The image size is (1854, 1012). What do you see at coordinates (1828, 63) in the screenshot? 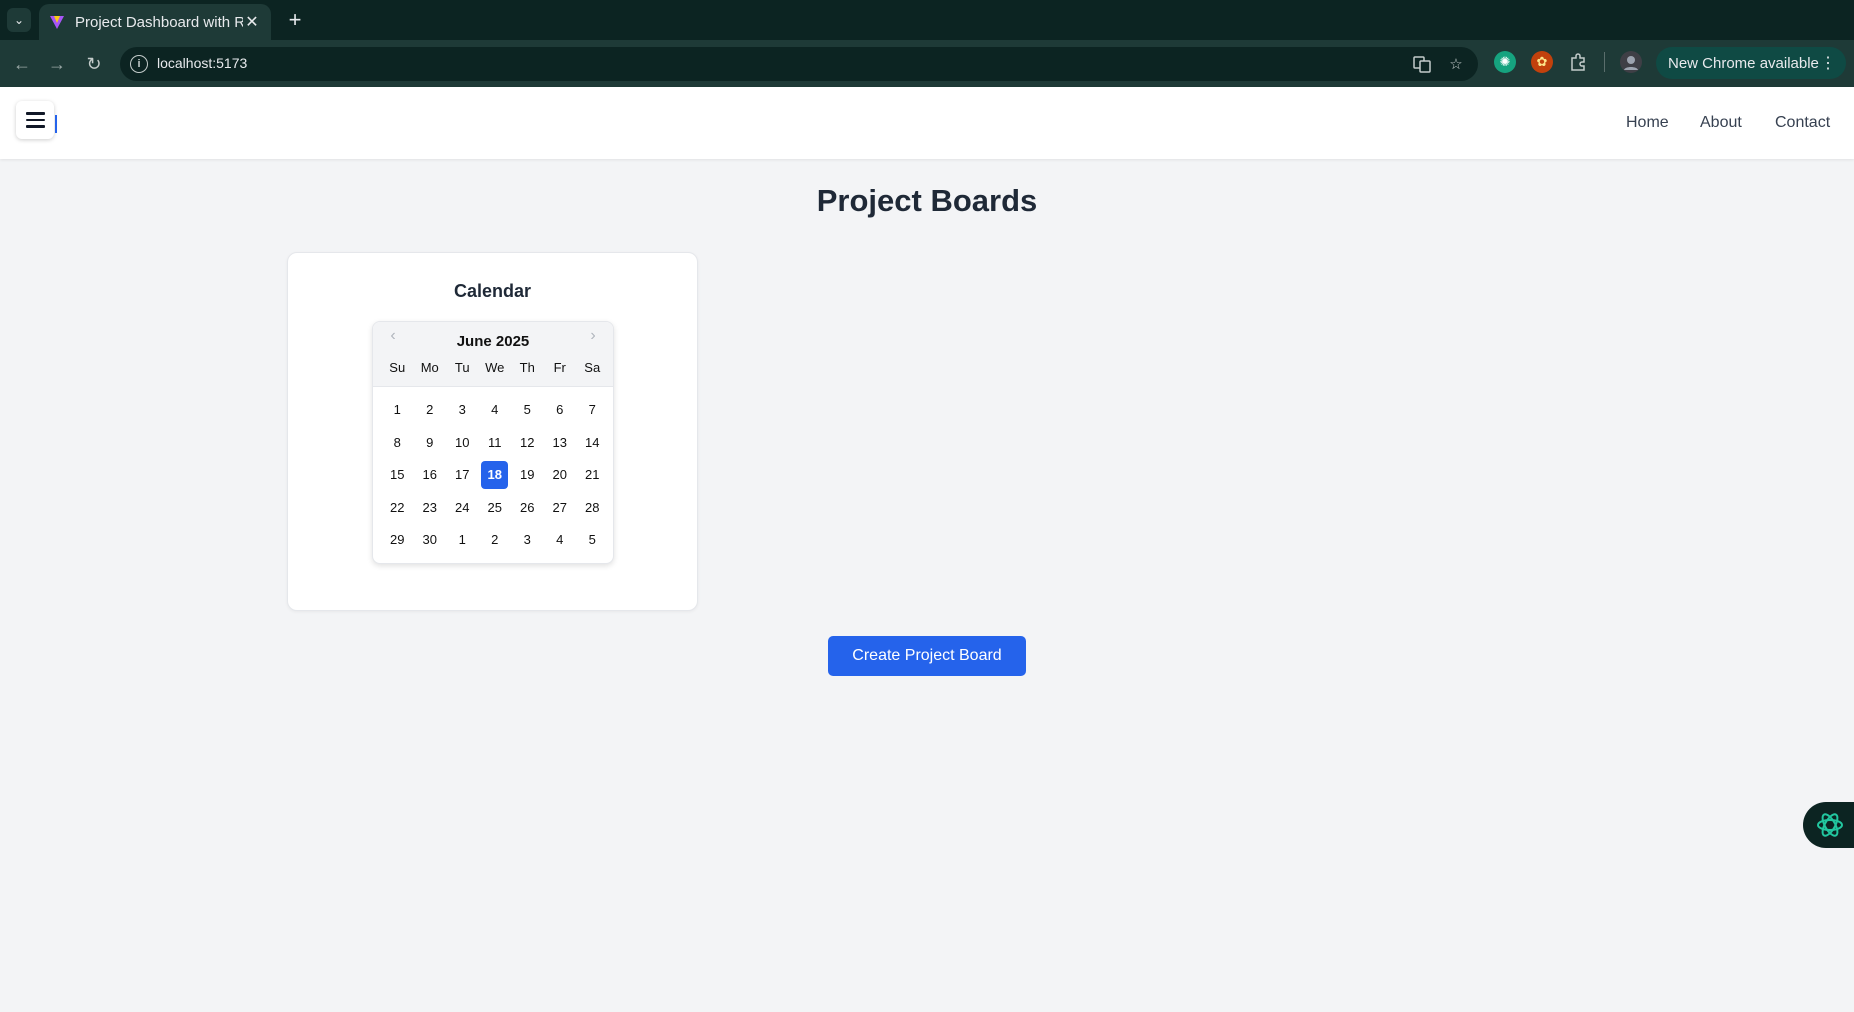
I see `more-icon: ⋮` at bounding box center [1828, 63].